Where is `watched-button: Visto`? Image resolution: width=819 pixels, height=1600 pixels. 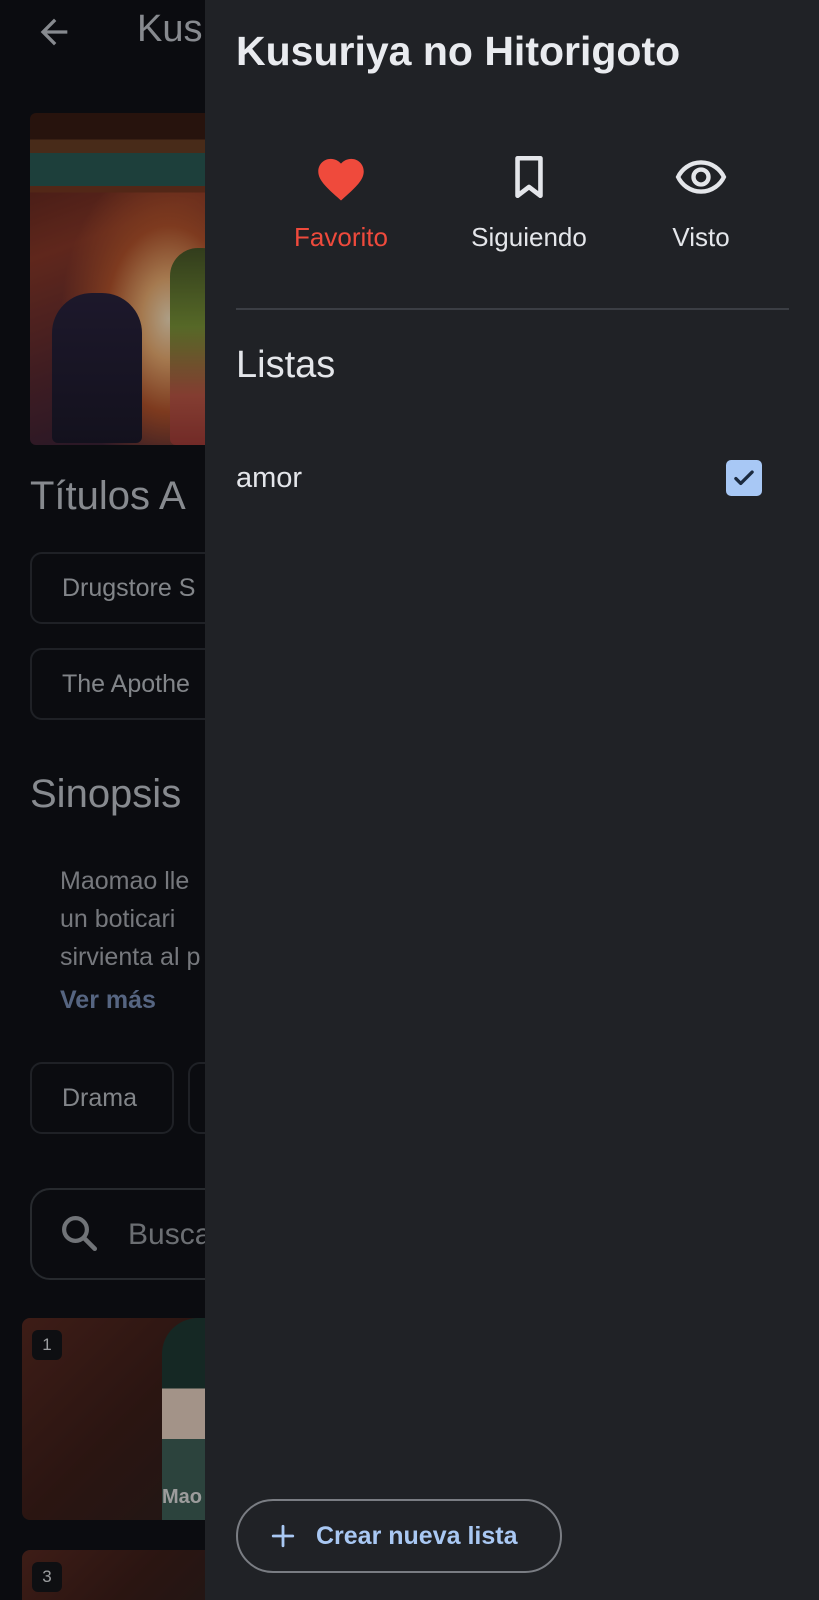 watched-button: Visto is located at coordinates (701, 202).